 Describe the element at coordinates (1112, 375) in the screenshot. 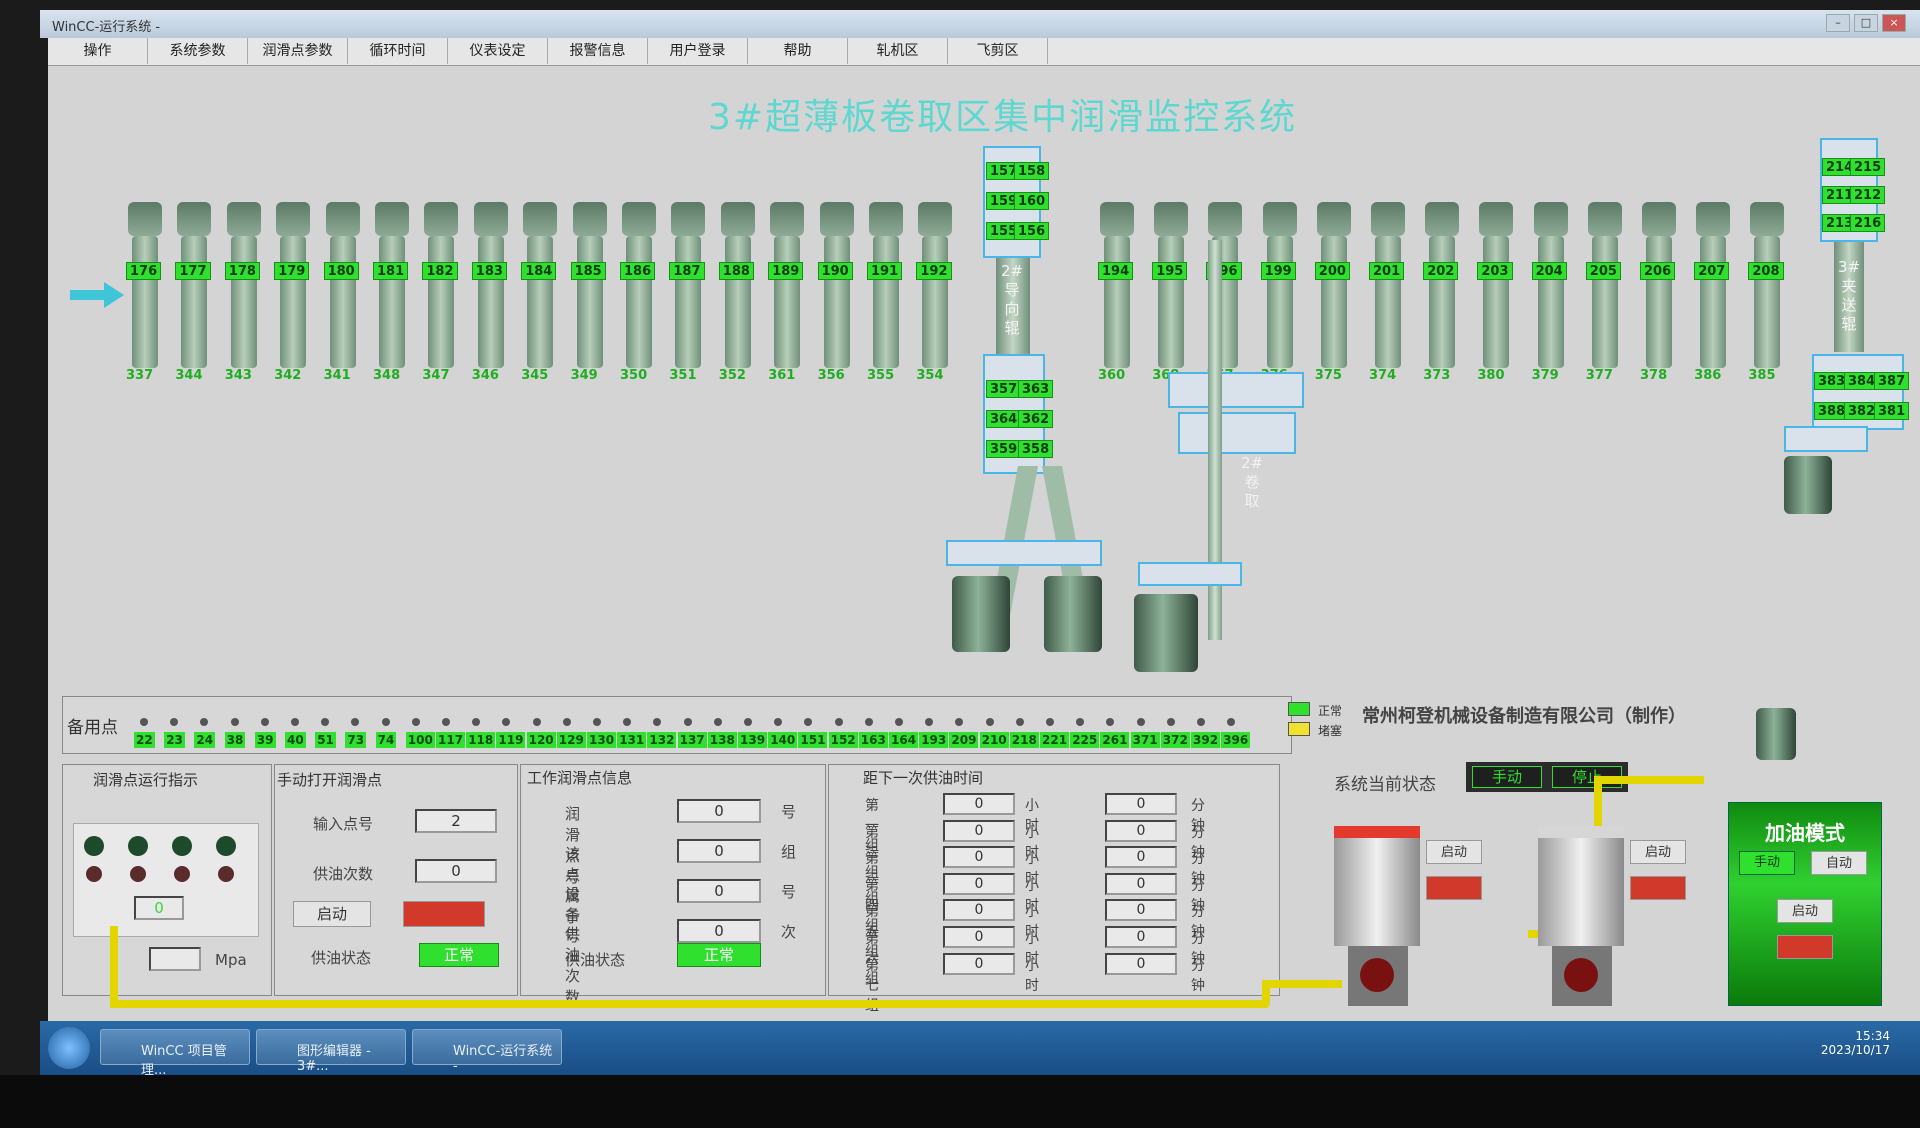

I see `roller-bottom-point: 360` at that location.